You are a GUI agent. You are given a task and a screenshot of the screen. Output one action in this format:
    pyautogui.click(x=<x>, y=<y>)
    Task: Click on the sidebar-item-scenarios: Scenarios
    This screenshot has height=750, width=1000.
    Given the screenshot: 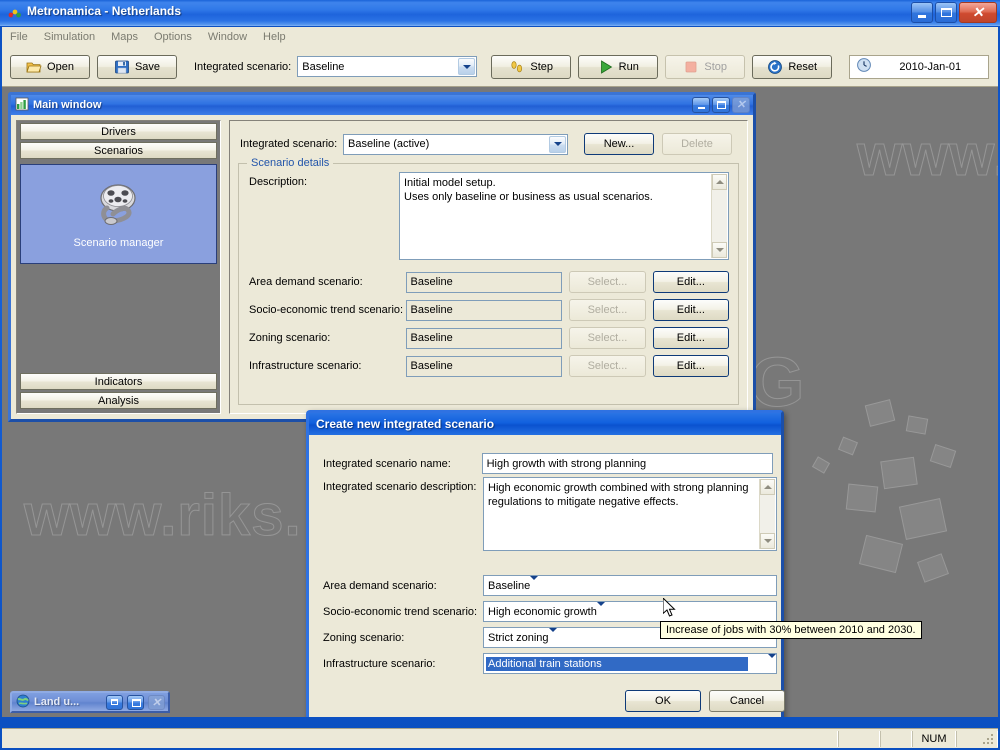 What is the action you would take?
    pyautogui.click(x=118, y=150)
    